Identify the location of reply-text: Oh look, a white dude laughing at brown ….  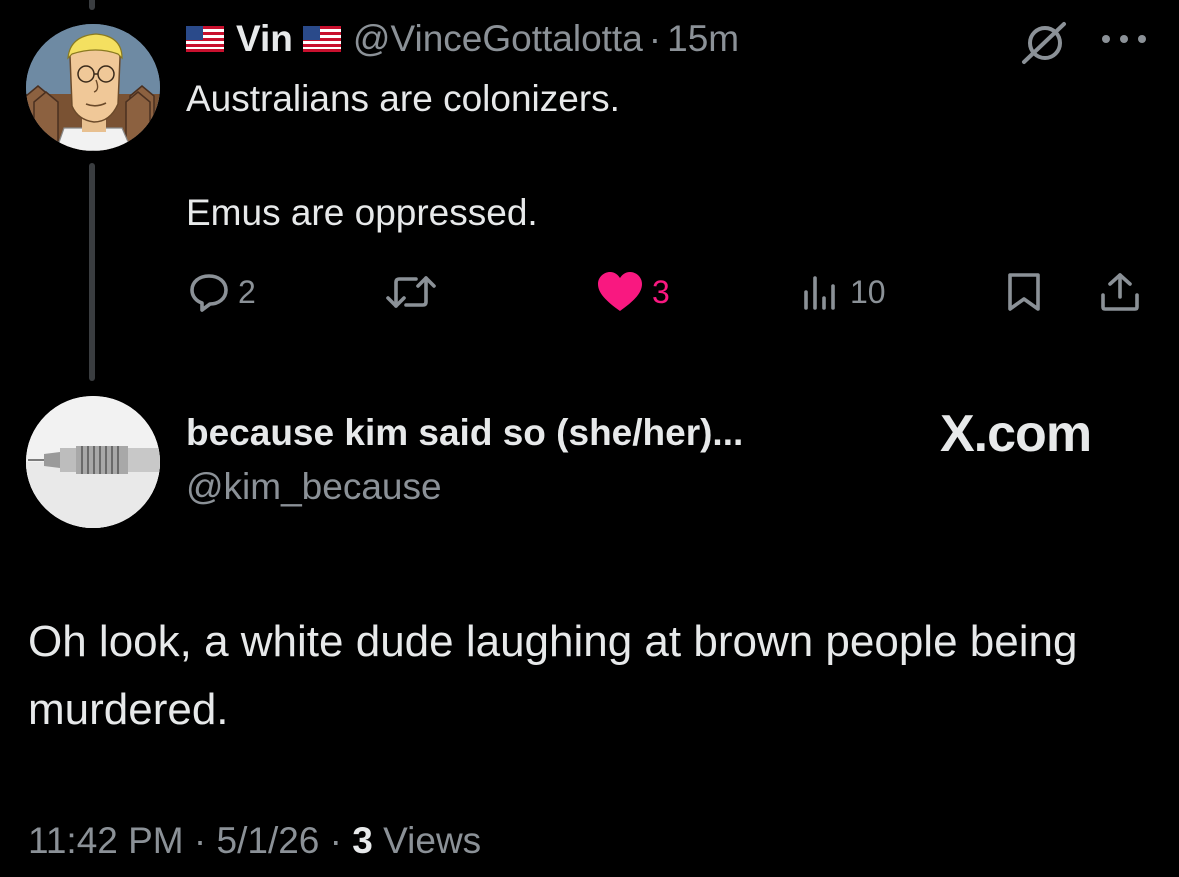
(553, 675).